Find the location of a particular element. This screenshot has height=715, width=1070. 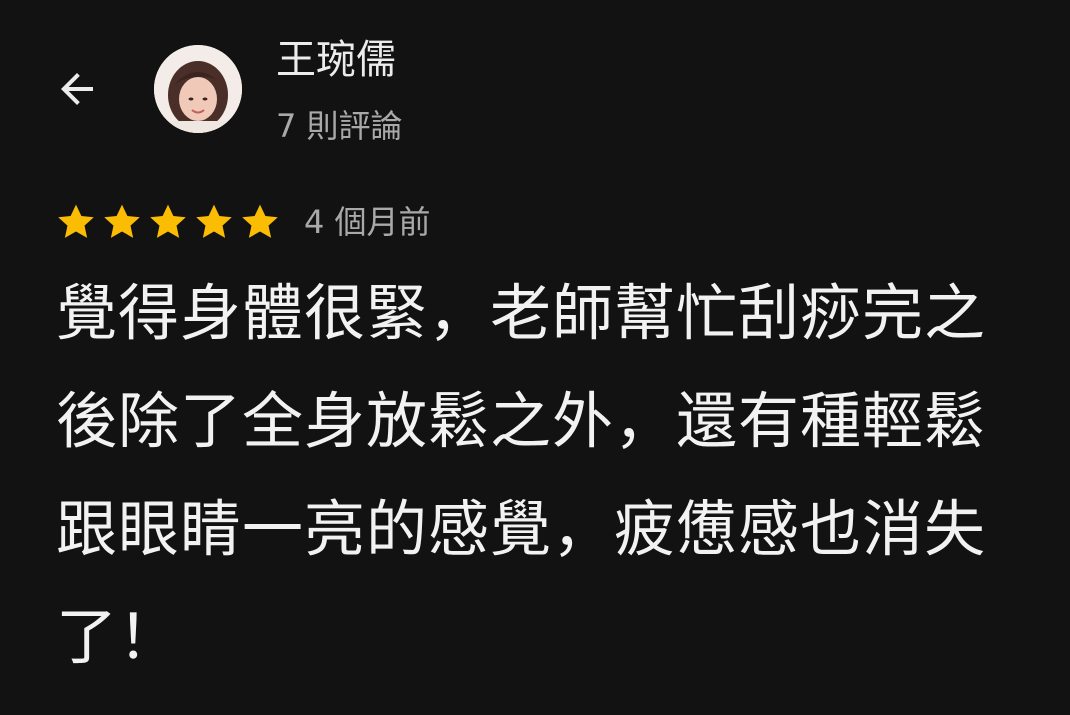

user-avatar is located at coordinates (198, 89).